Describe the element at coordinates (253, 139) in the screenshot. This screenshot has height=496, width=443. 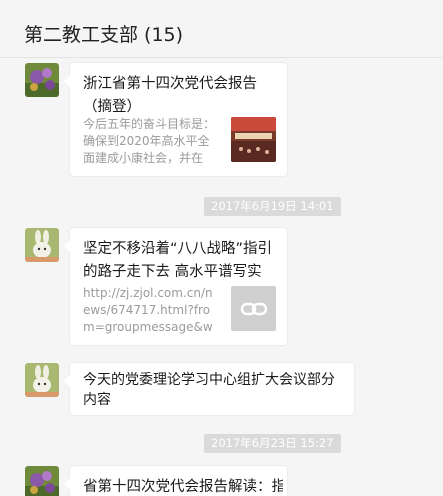
I see `article-thumbnail-image` at that location.